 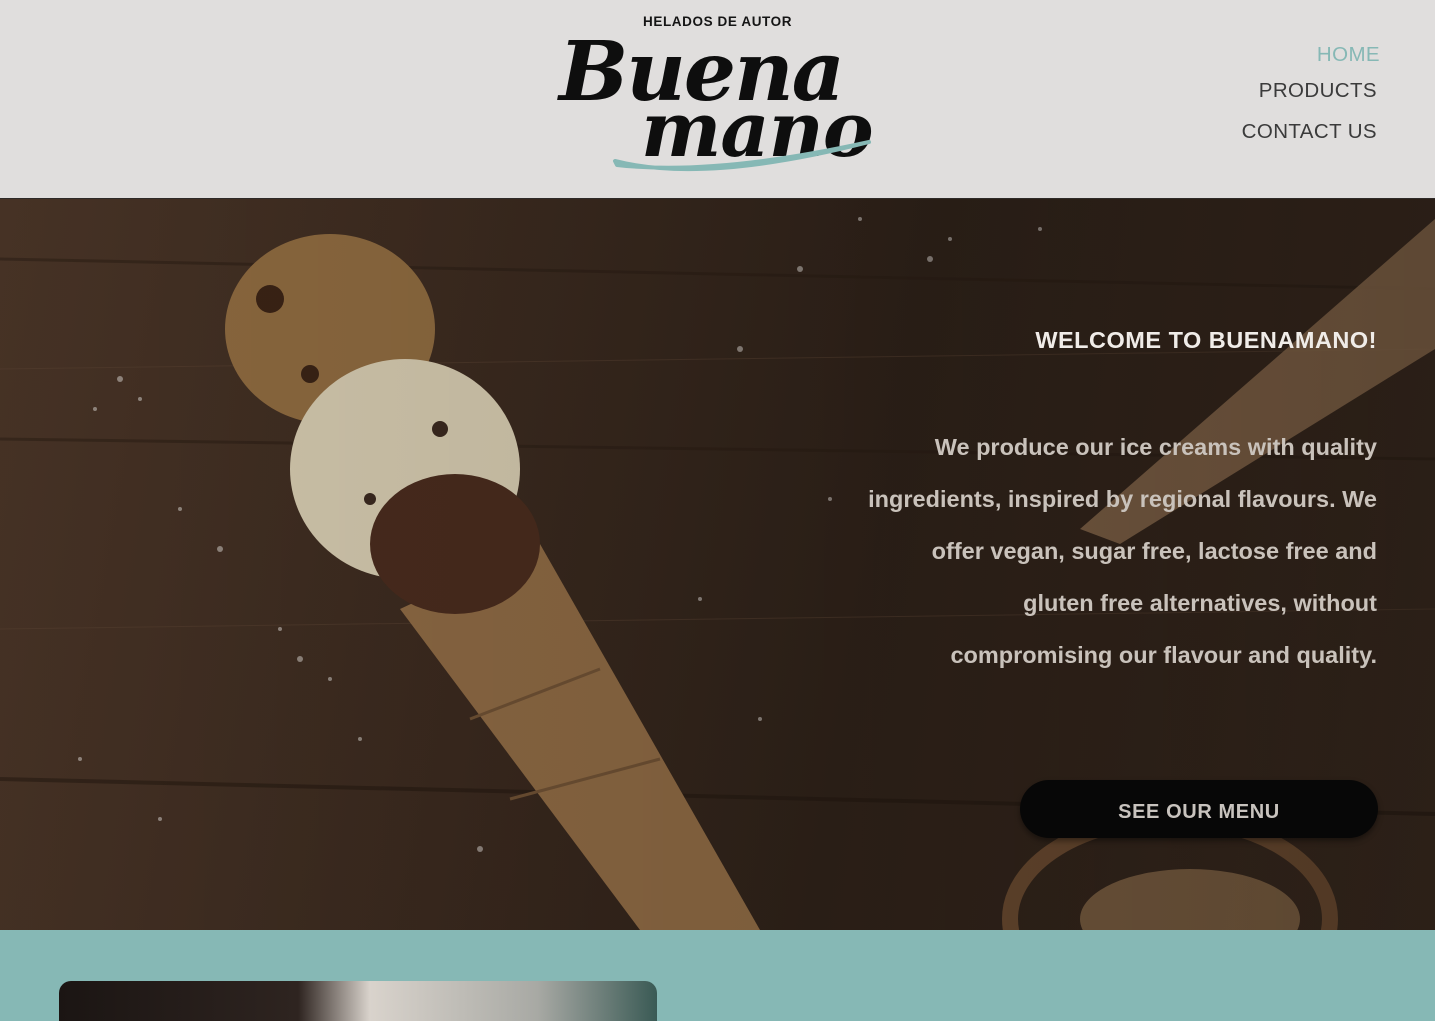 What do you see at coordinates (358, 1001) in the screenshot?
I see `product-photo-card` at bounding box center [358, 1001].